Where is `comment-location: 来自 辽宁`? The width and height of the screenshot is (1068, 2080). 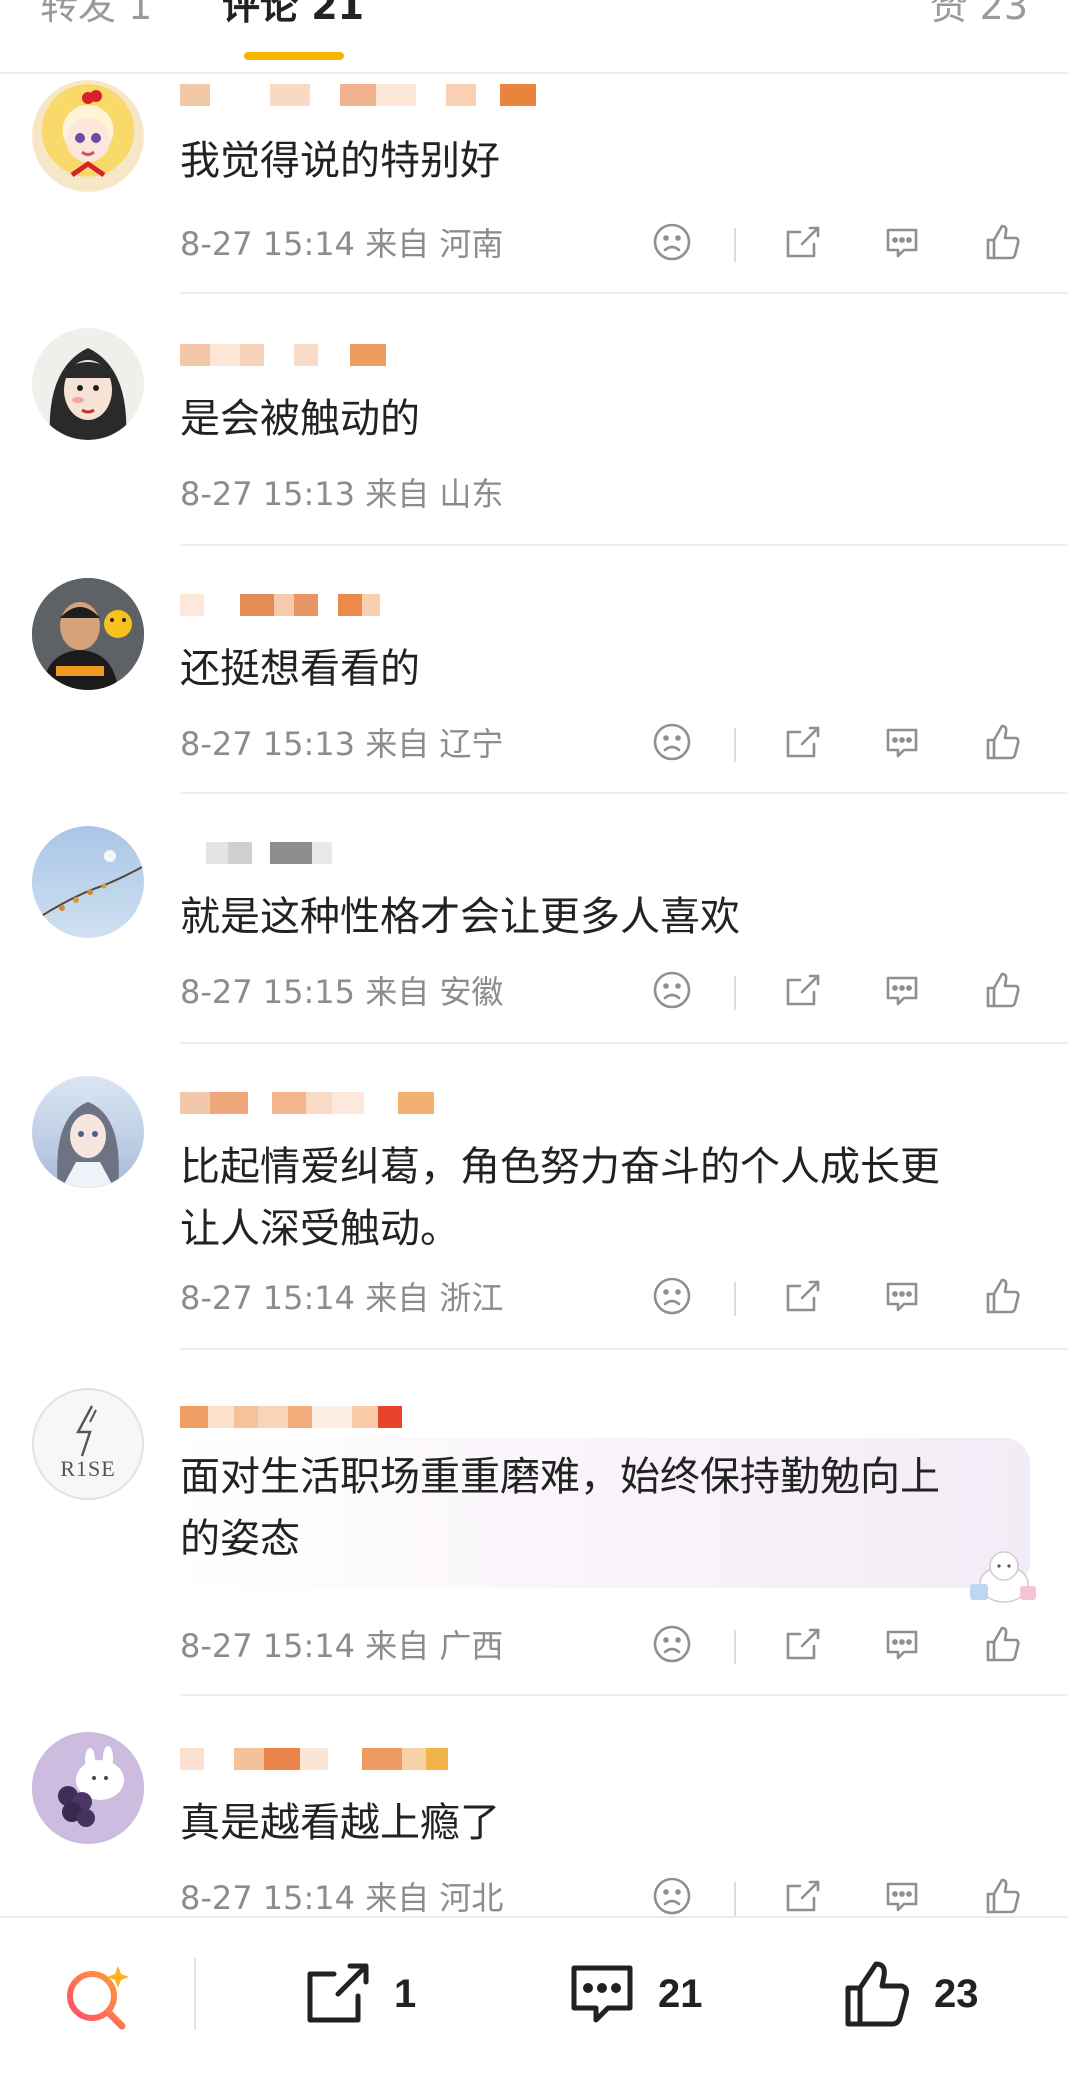
comment-location: 来自 辽宁 is located at coordinates (434, 744).